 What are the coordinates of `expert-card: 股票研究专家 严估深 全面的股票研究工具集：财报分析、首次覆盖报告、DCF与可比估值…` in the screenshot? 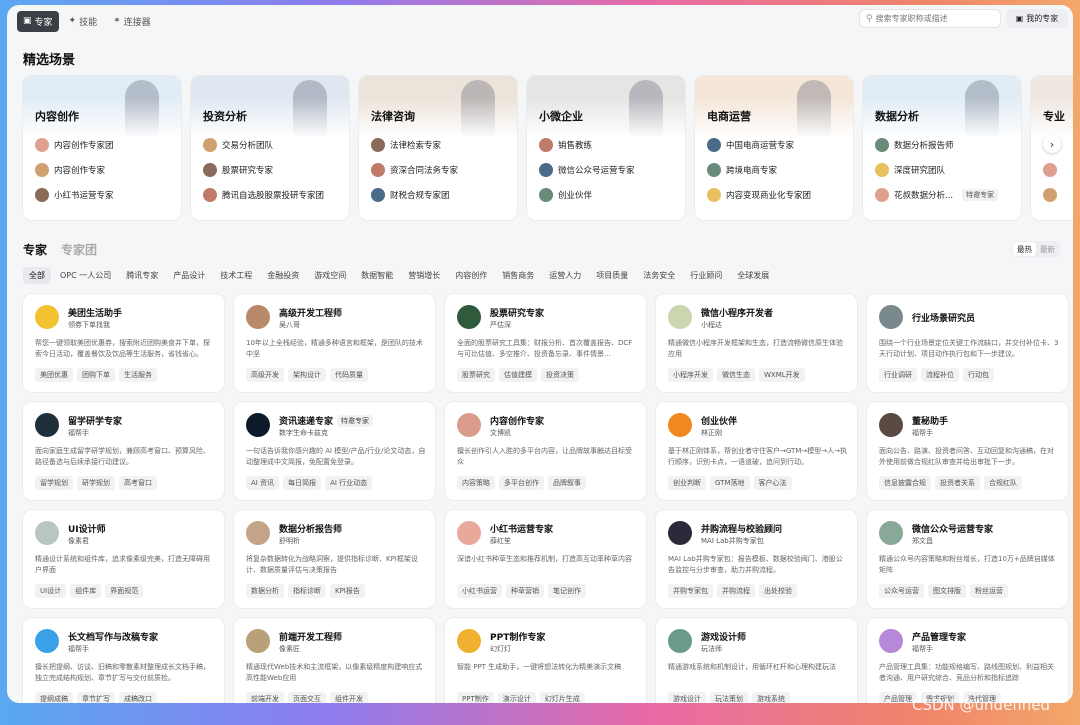 It's located at (545, 343).